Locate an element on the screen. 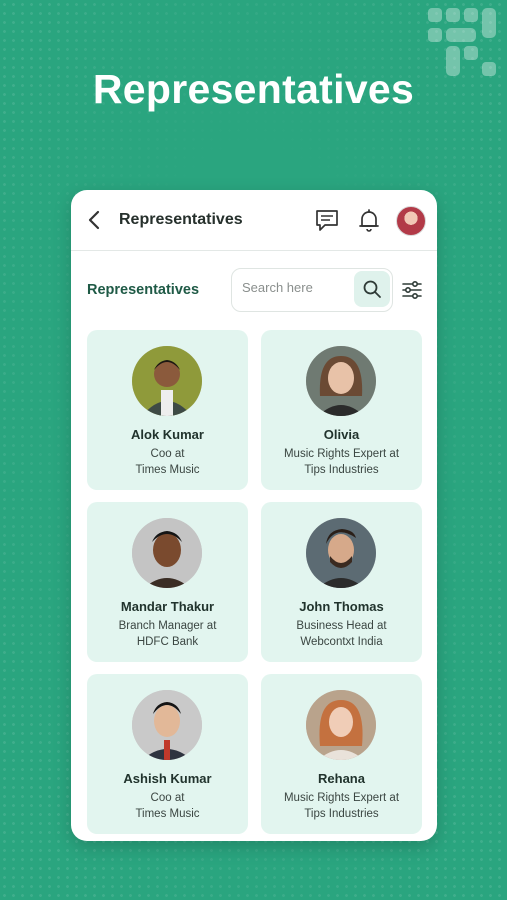 This screenshot has width=507, height=900. chat-icon is located at coordinates (327, 220).